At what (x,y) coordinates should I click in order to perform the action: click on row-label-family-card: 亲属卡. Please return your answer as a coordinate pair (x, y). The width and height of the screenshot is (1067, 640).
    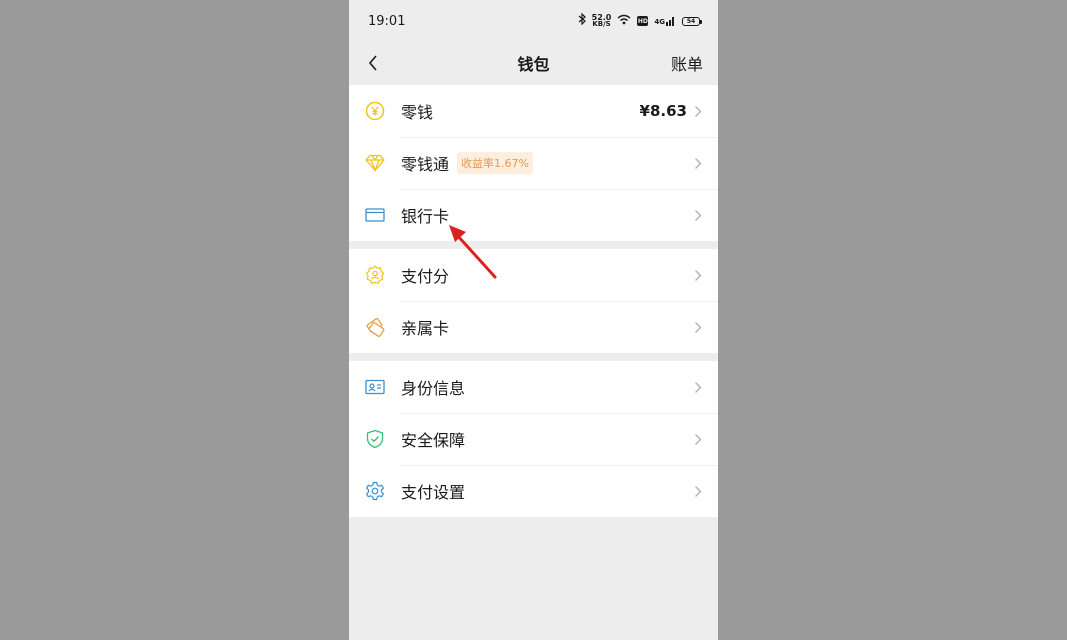
    Looking at the image, I should click on (425, 328).